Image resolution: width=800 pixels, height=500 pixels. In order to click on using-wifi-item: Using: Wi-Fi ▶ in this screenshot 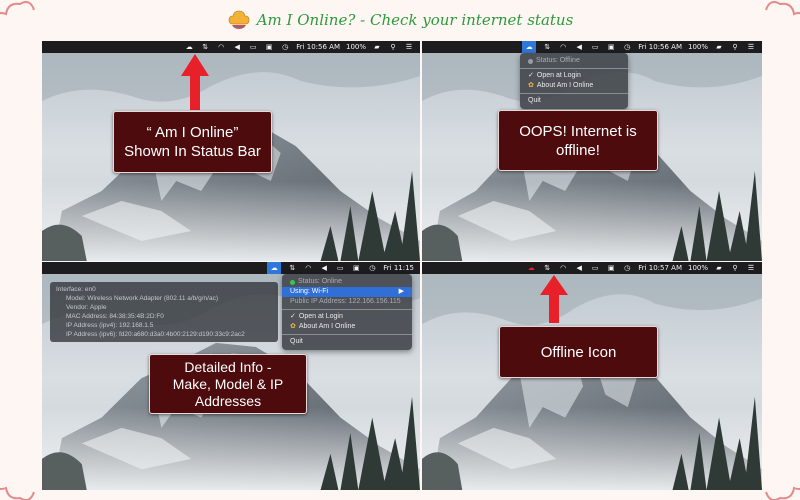, I will do `click(347, 292)`.